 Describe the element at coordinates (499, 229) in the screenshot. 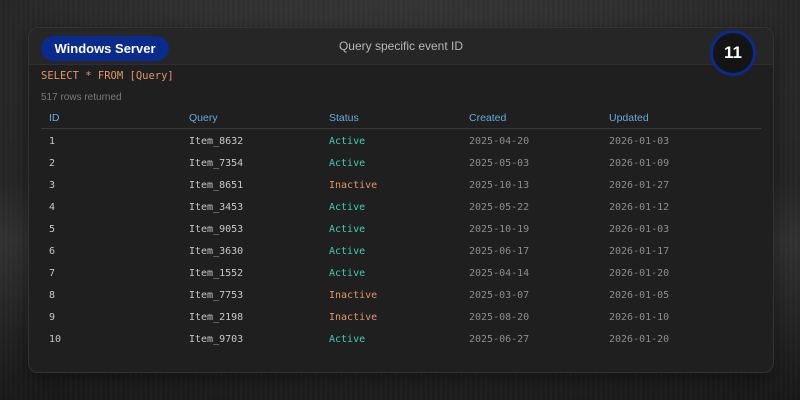

I see `cell-created: 2025-10-19` at that location.